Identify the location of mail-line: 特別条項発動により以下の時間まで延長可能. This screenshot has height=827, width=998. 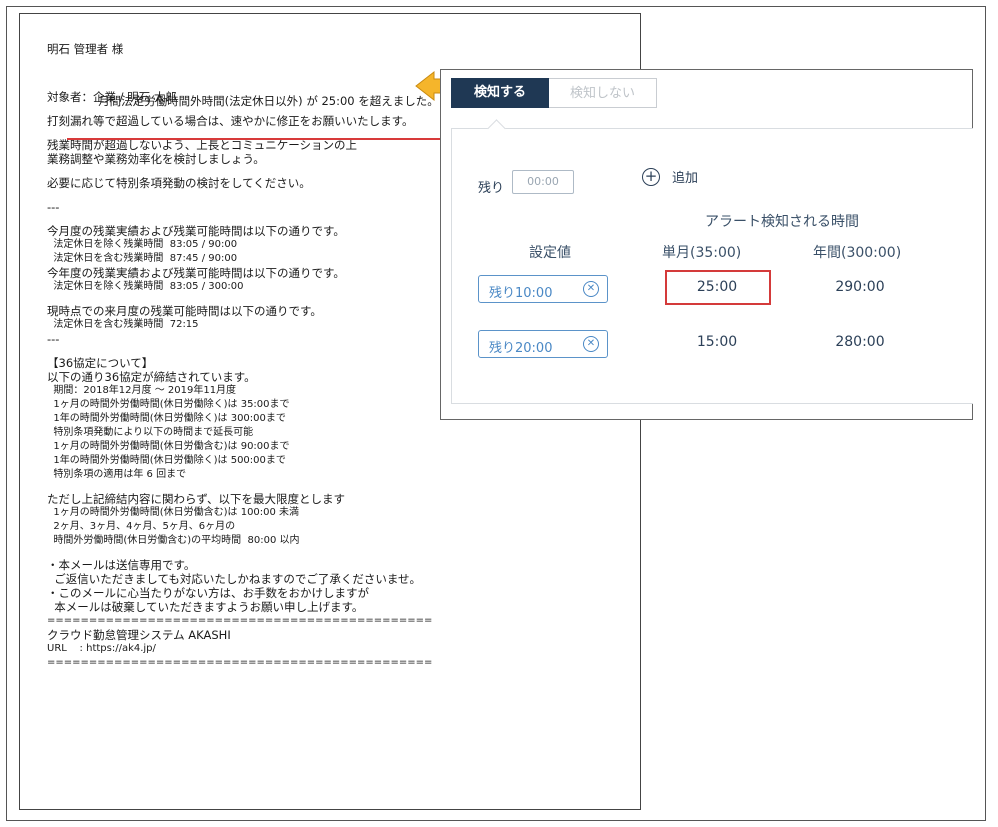
(150, 432).